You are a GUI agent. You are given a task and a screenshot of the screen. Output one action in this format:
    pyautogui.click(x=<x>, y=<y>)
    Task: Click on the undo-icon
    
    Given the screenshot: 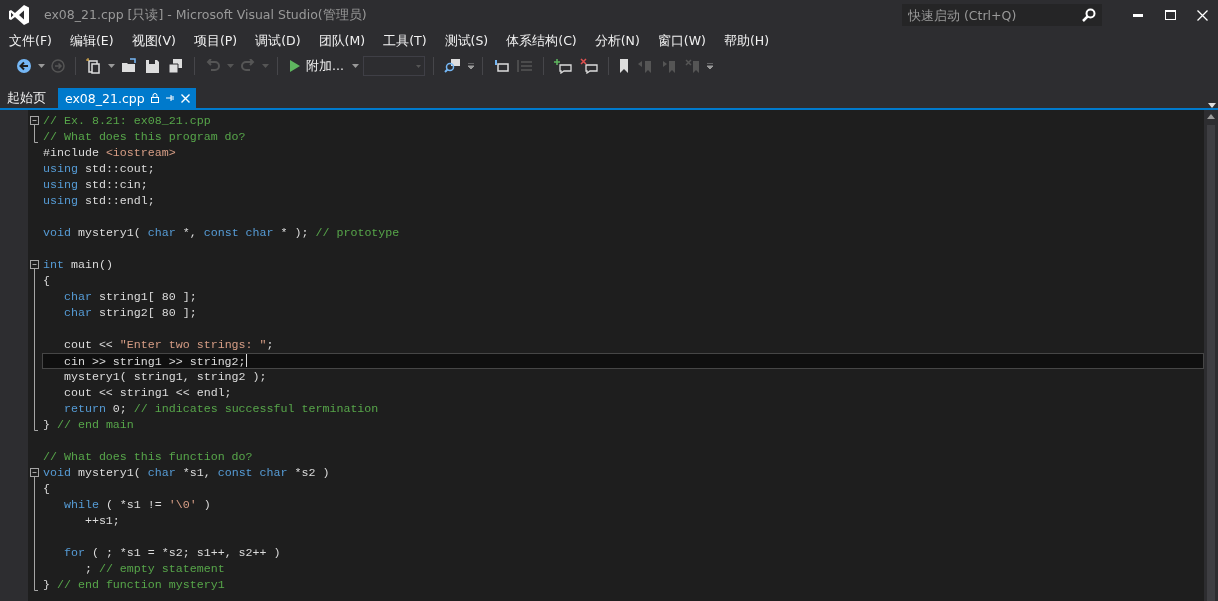 What is the action you would take?
    pyautogui.click(x=213, y=66)
    